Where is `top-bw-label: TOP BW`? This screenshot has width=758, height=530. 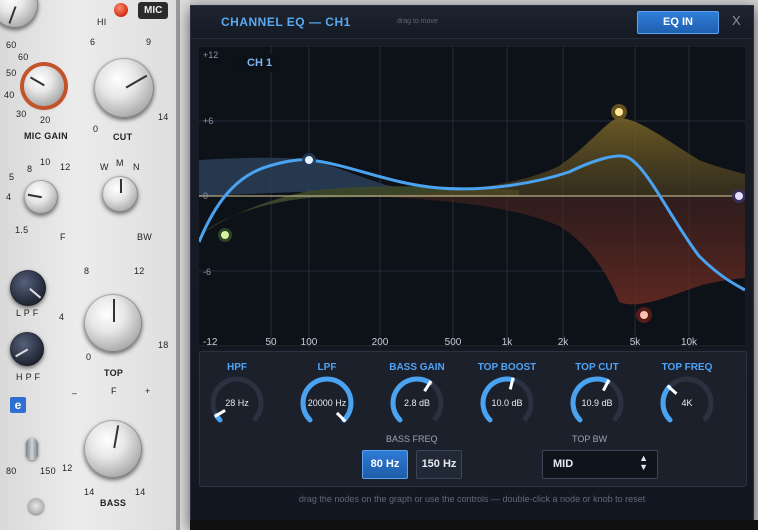
top-bw-label: TOP BW is located at coordinates (590, 439).